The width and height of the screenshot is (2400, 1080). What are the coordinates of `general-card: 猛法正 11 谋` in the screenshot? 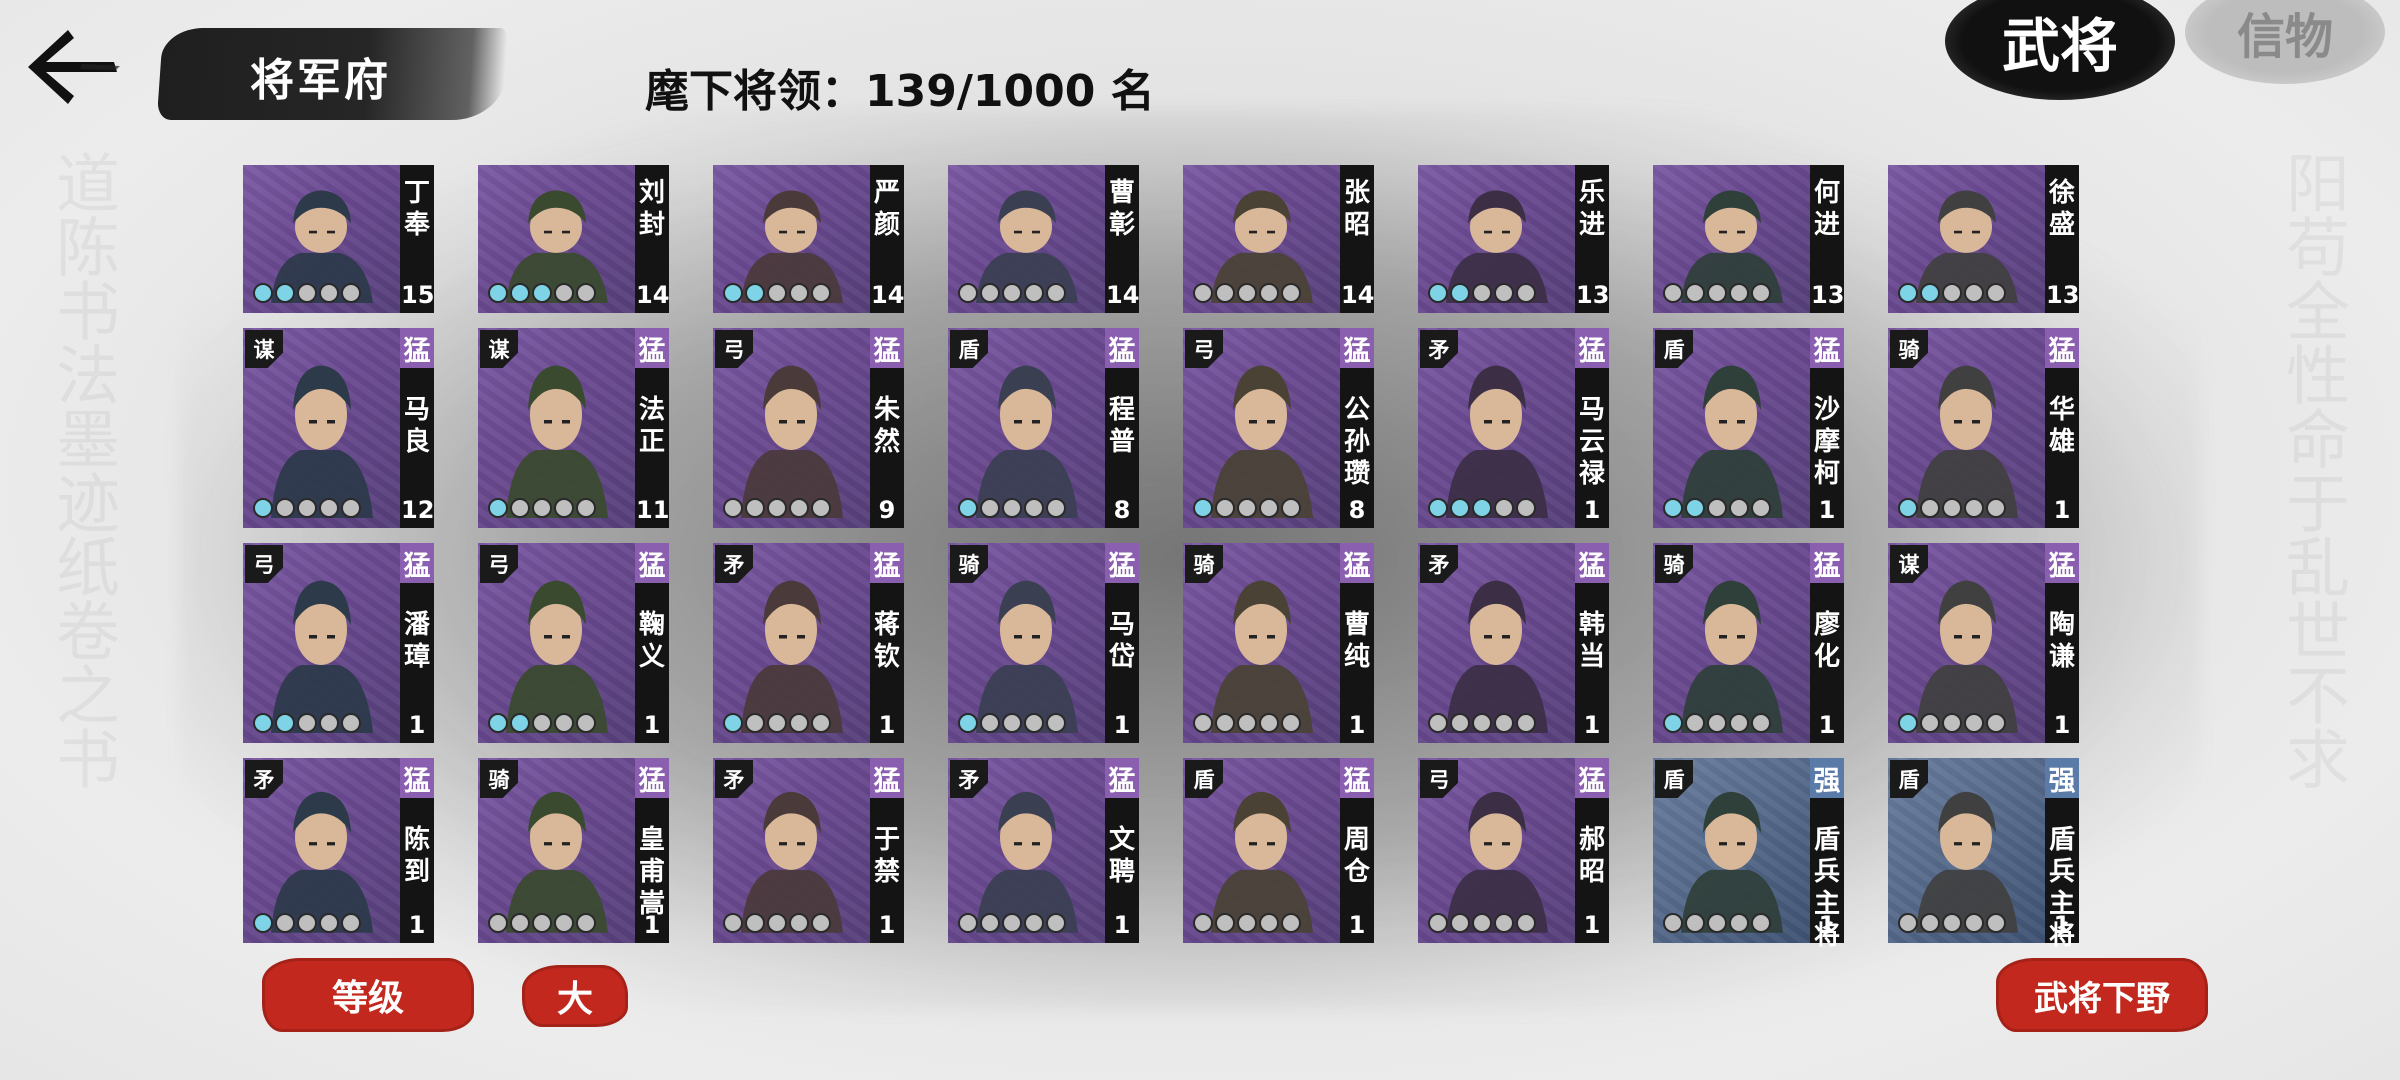 It's located at (573, 428).